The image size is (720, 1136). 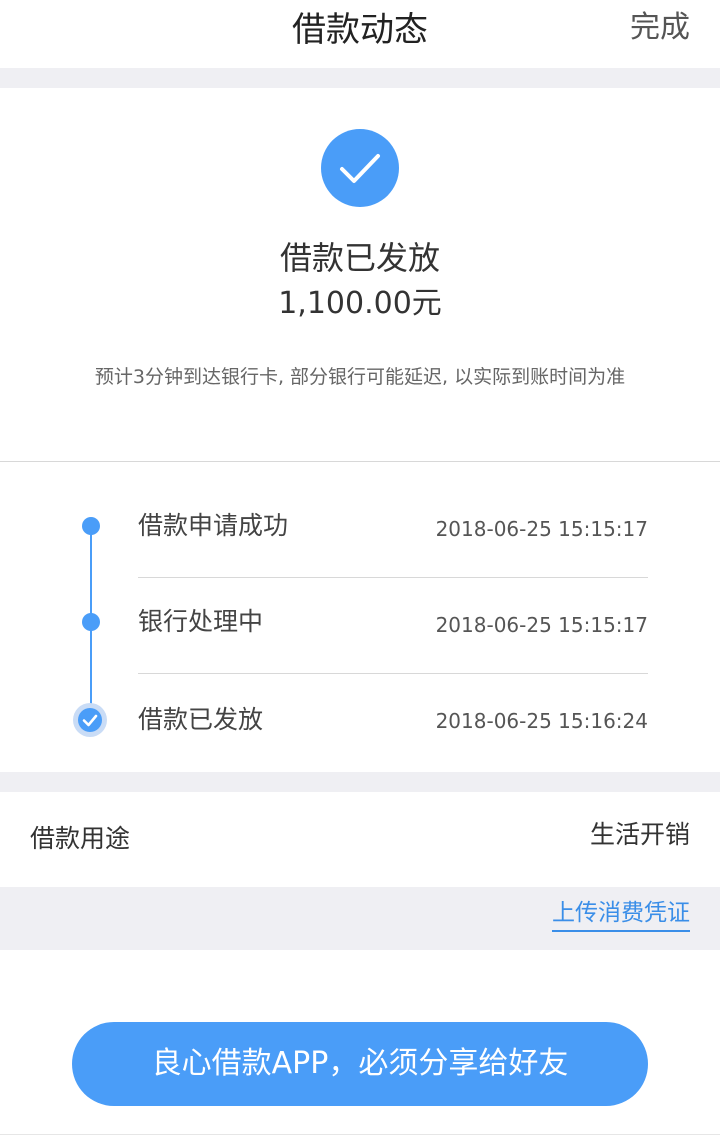 I want to click on timeline-step-label: 银行处理中, so click(x=201, y=621).